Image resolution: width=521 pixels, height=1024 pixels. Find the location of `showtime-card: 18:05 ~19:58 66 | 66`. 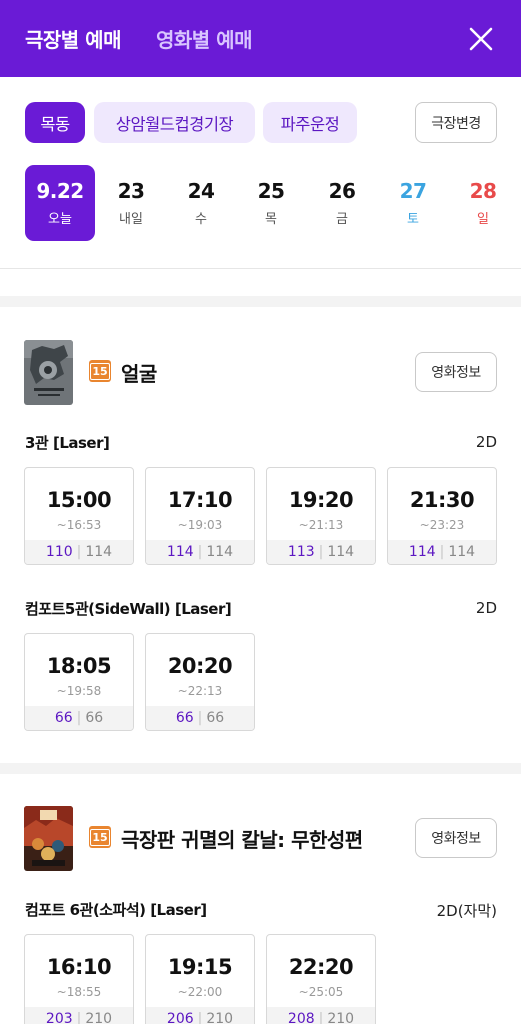

showtime-card: 18:05 ~19:58 66 | 66 is located at coordinates (79, 682).